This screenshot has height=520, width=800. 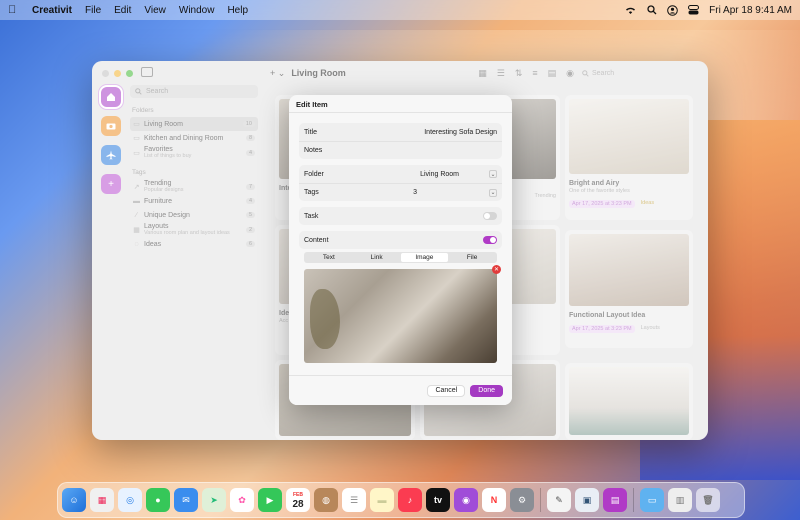 What do you see at coordinates (237, 10) in the screenshot?
I see `menu-help: Help` at bounding box center [237, 10].